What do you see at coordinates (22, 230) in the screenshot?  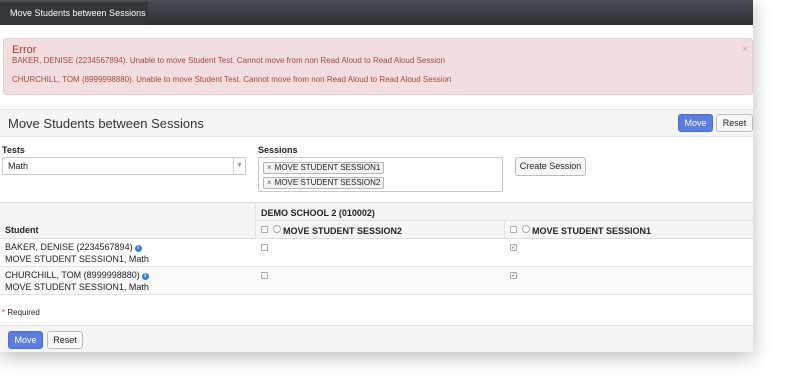 I see `student-header-label: Student` at bounding box center [22, 230].